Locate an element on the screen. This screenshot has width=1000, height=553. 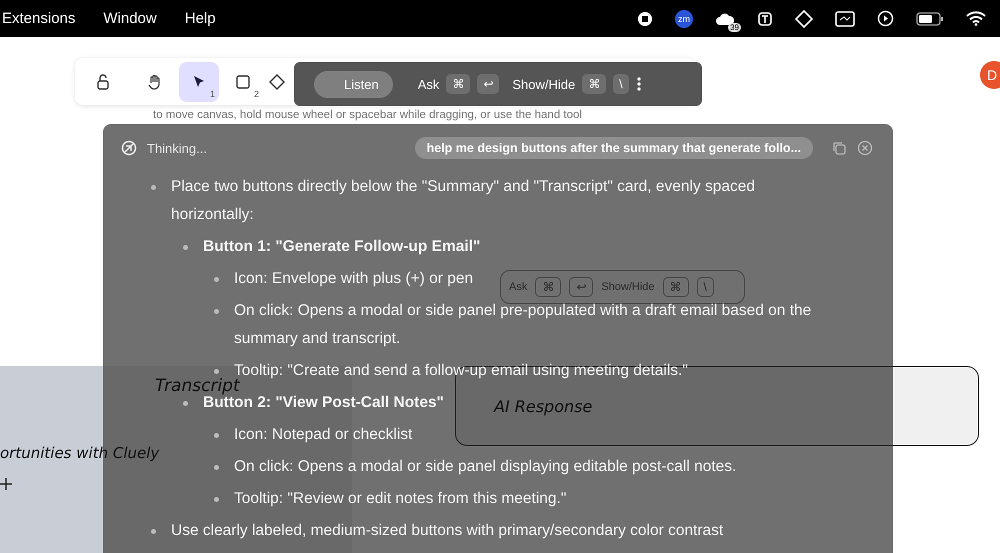
copy-icon is located at coordinates (839, 148).